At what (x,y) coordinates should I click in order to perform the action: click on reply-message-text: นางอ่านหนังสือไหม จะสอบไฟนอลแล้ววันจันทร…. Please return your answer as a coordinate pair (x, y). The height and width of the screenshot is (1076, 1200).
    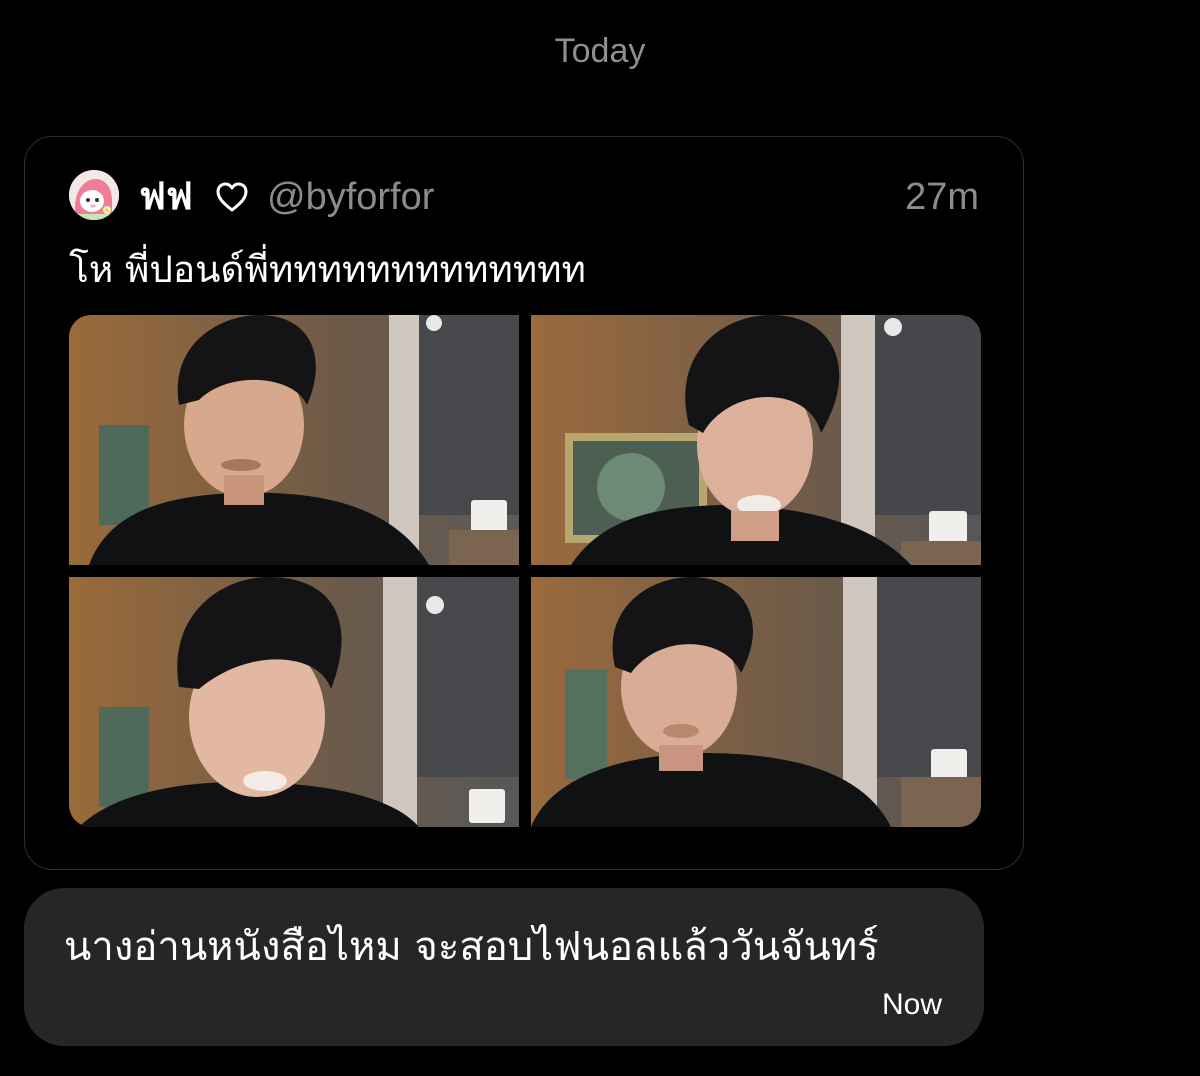
    Looking at the image, I should click on (471, 947).